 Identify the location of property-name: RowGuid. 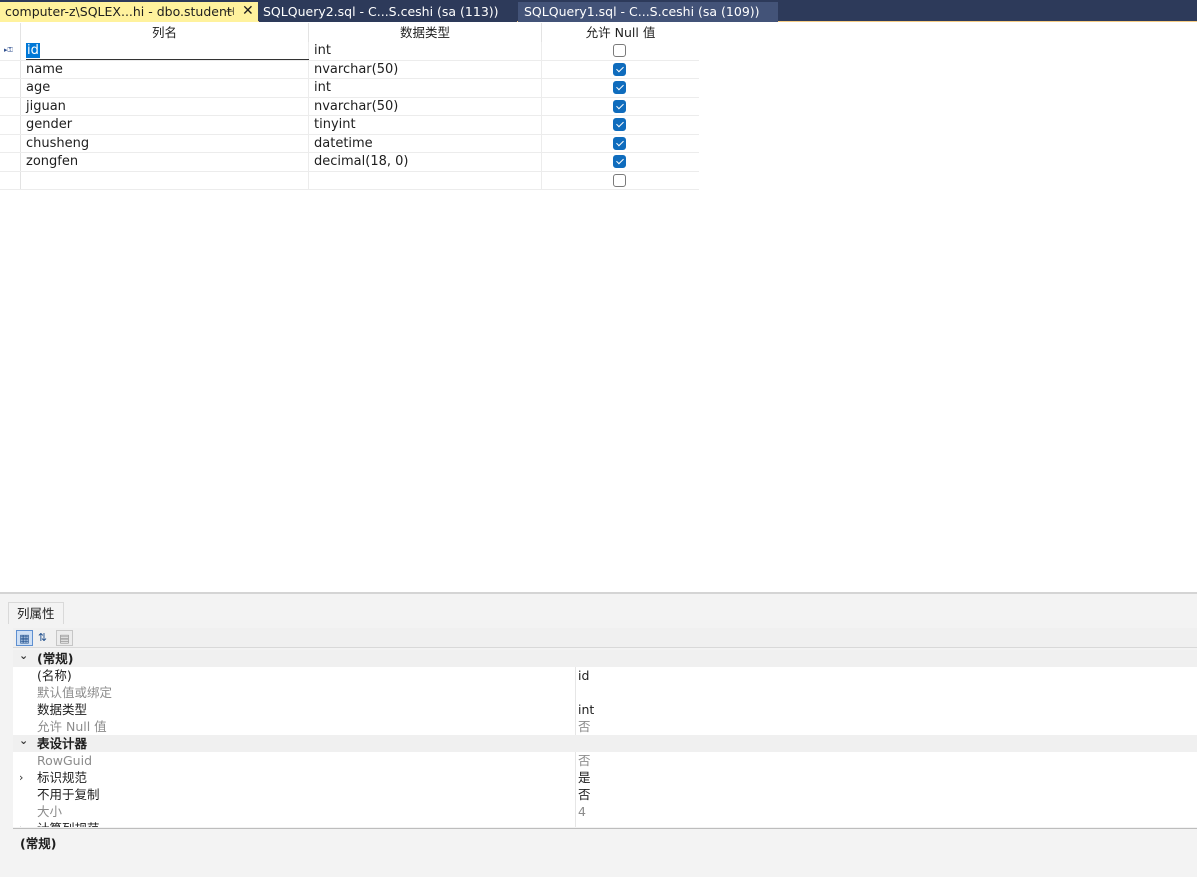
(65, 760).